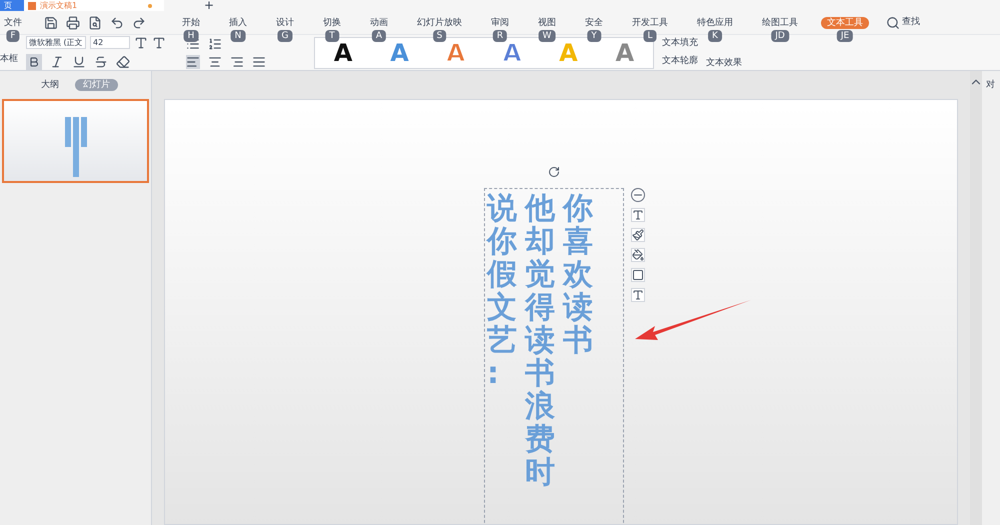  What do you see at coordinates (650, 22) in the screenshot?
I see `ribbon-tab: 开发工具` at bounding box center [650, 22].